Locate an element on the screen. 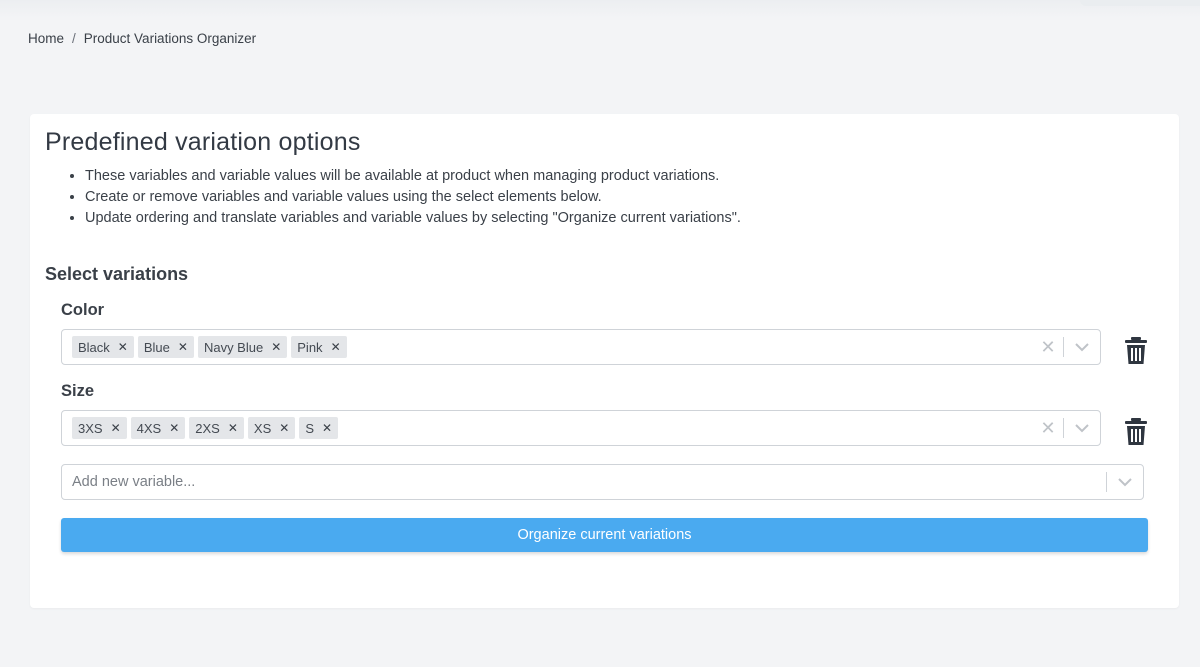 The width and height of the screenshot is (1200, 667). delete-color-button is located at coordinates (1136, 351).